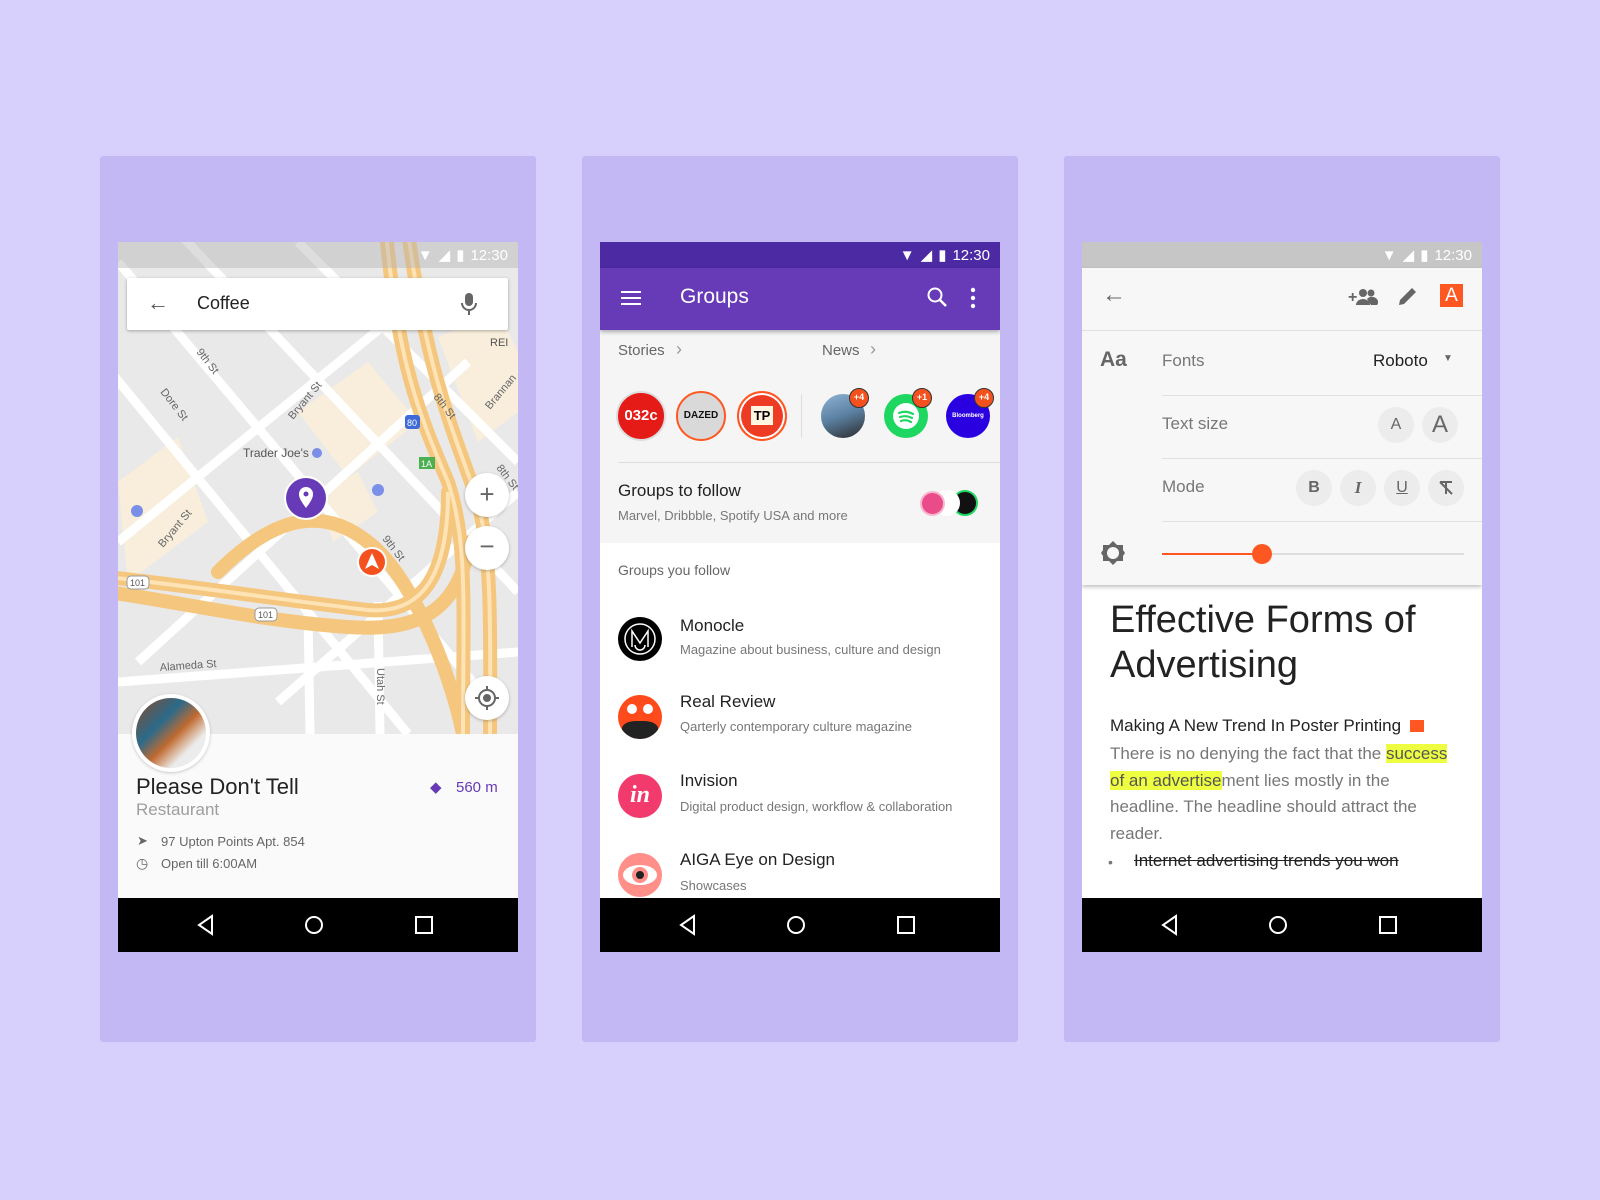  Describe the element at coordinates (641, 350) in the screenshot. I see `stories-link: Stories` at that location.